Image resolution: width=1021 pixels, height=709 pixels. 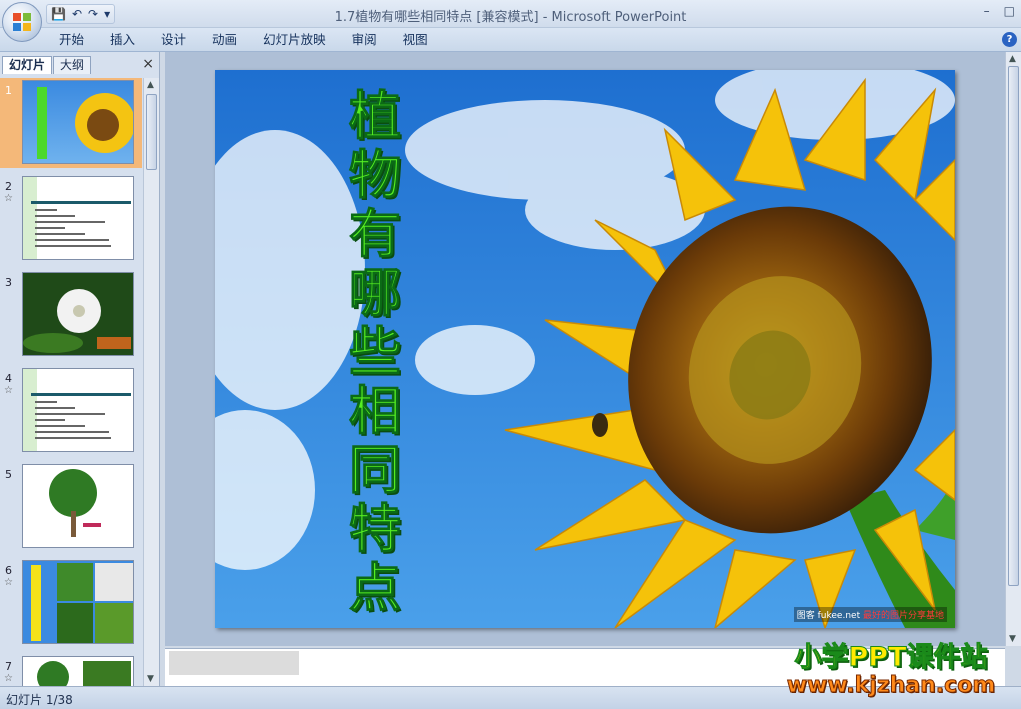 I want to click on thumbnail-number: 2, so click(x=8, y=186).